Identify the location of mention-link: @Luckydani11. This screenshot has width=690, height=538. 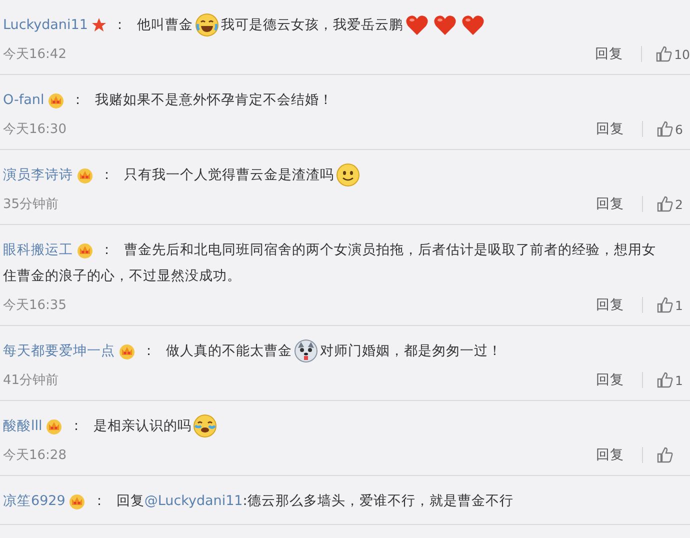
(193, 501).